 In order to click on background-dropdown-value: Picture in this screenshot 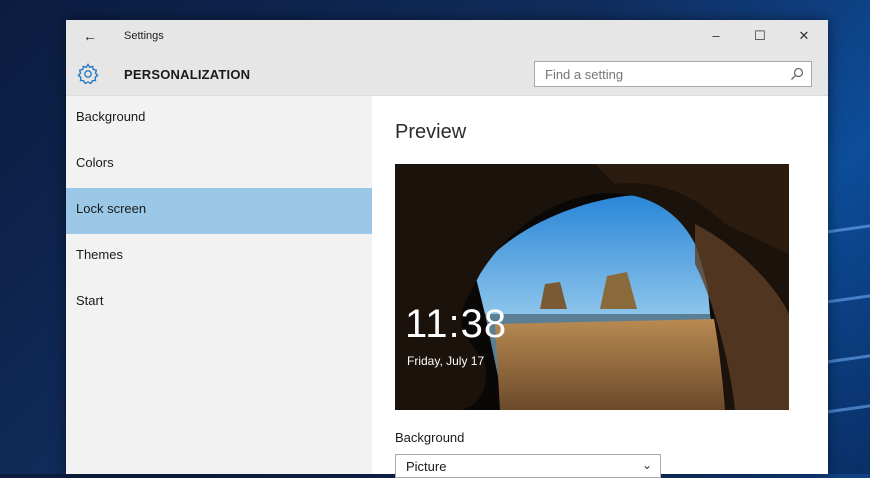, I will do `click(426, 466)`.